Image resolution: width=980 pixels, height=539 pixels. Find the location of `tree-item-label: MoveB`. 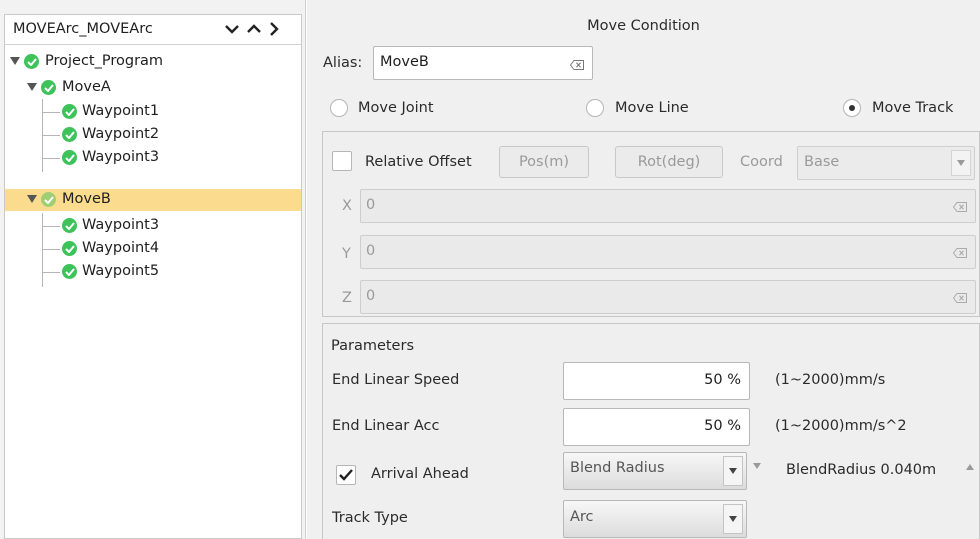

tree-item-label: MoveB is located at coordinates (86, 199).